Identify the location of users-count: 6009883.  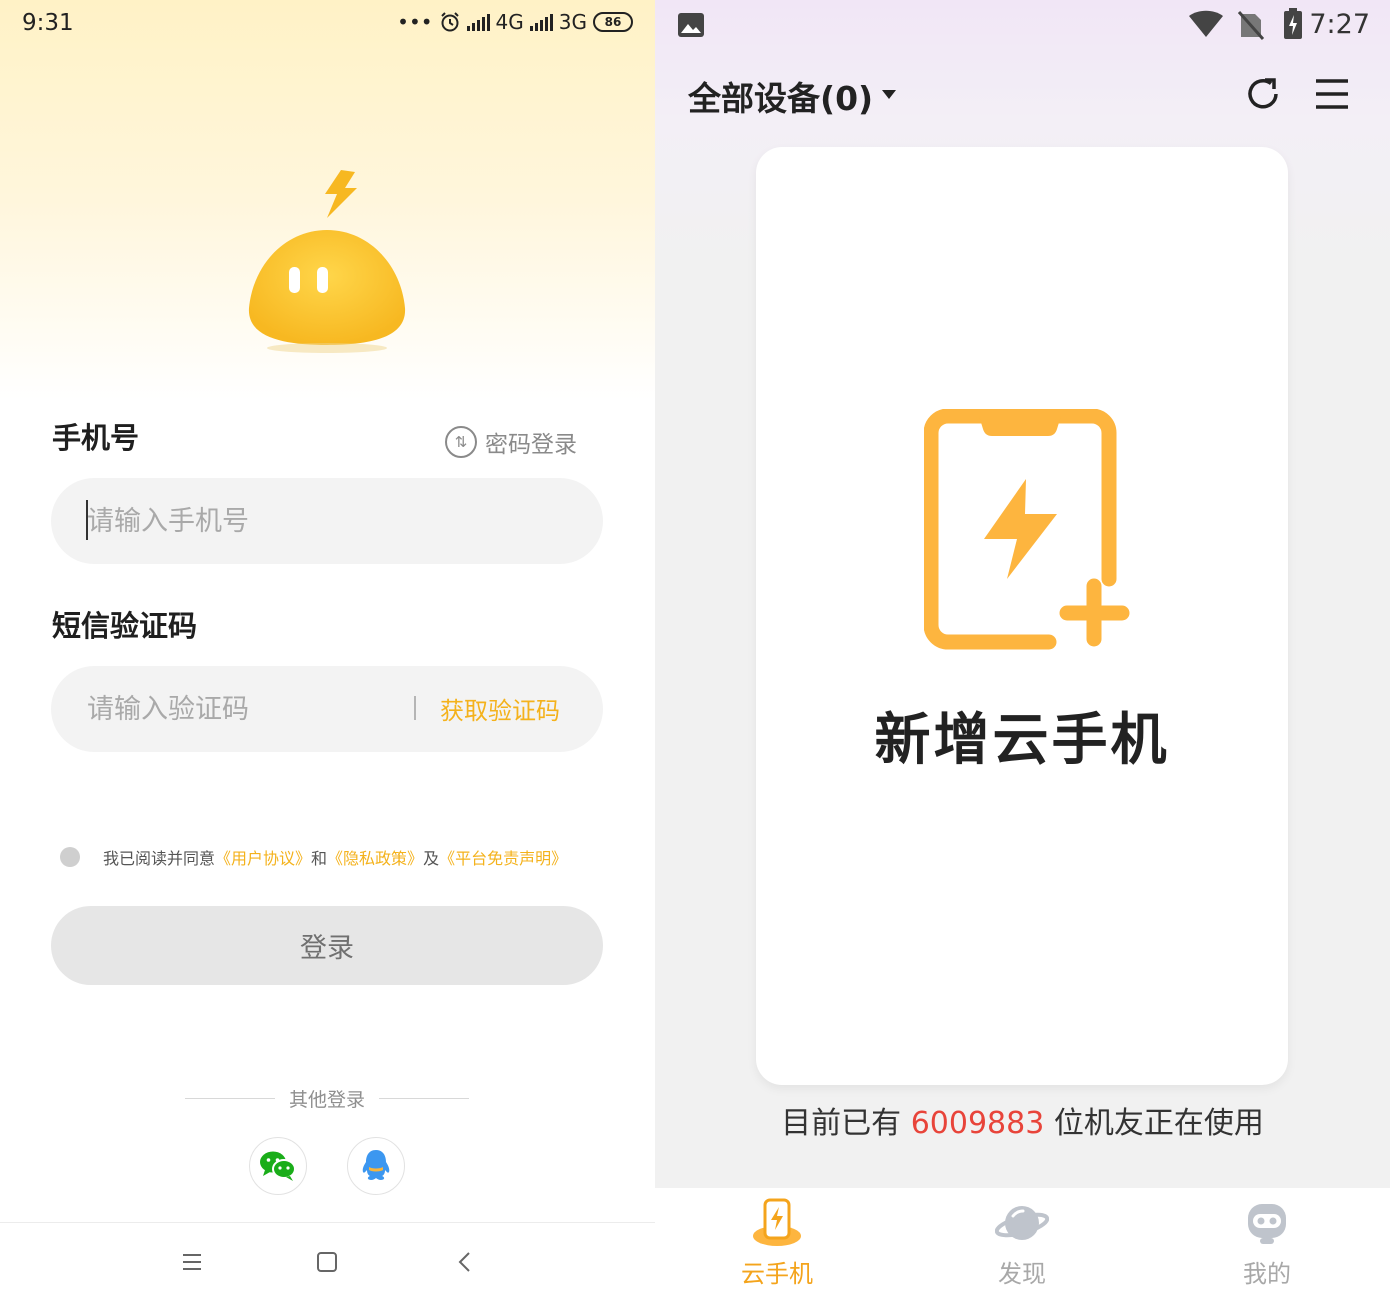
(977, 1123).